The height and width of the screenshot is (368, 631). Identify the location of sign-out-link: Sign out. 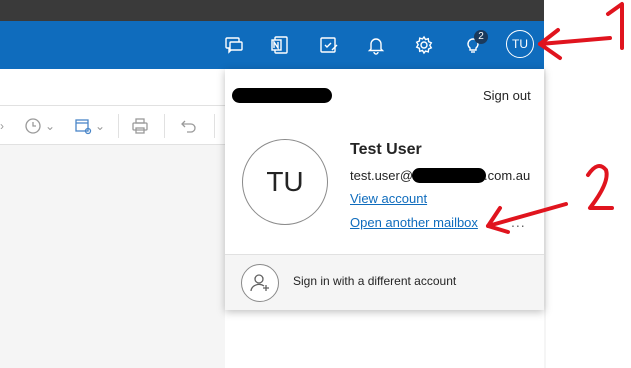
(507, 95).